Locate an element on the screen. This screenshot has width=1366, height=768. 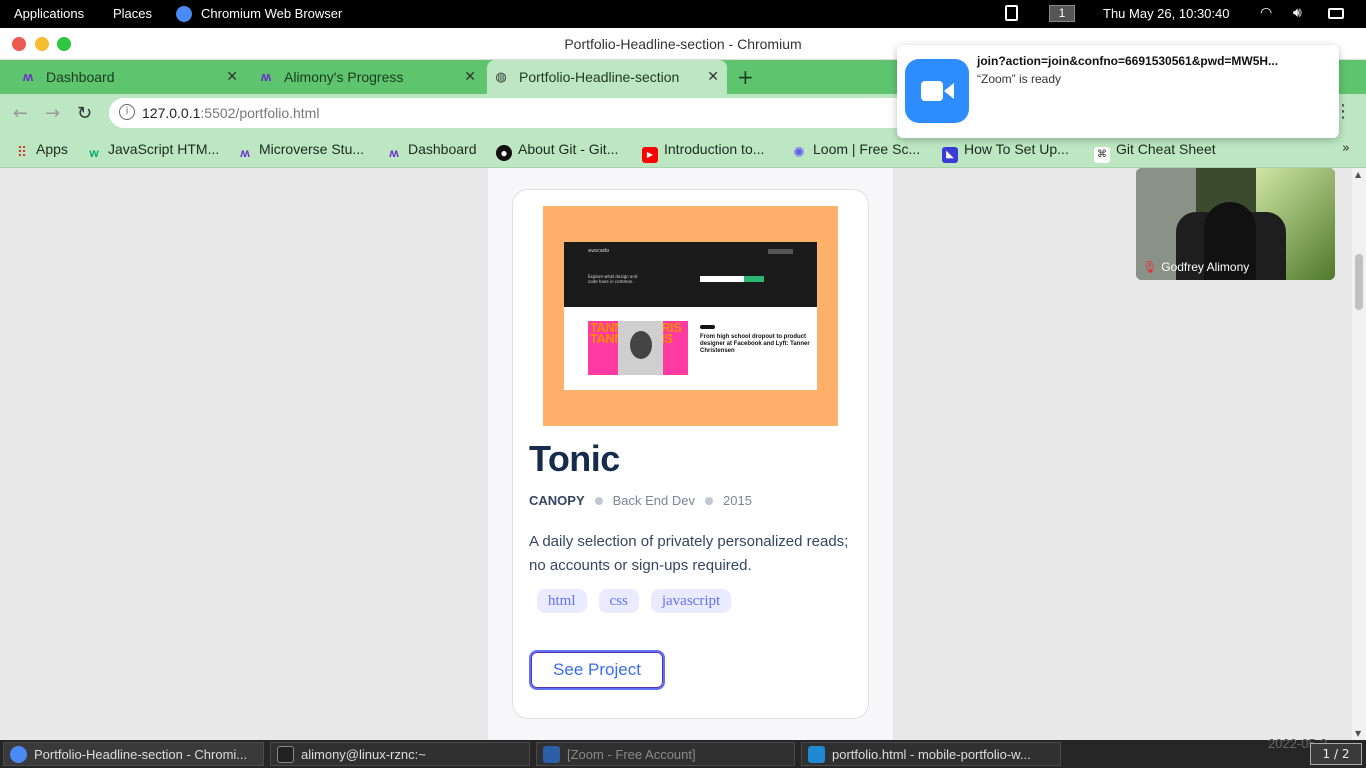
screenshot-cta is located at coordinates (754, 279).